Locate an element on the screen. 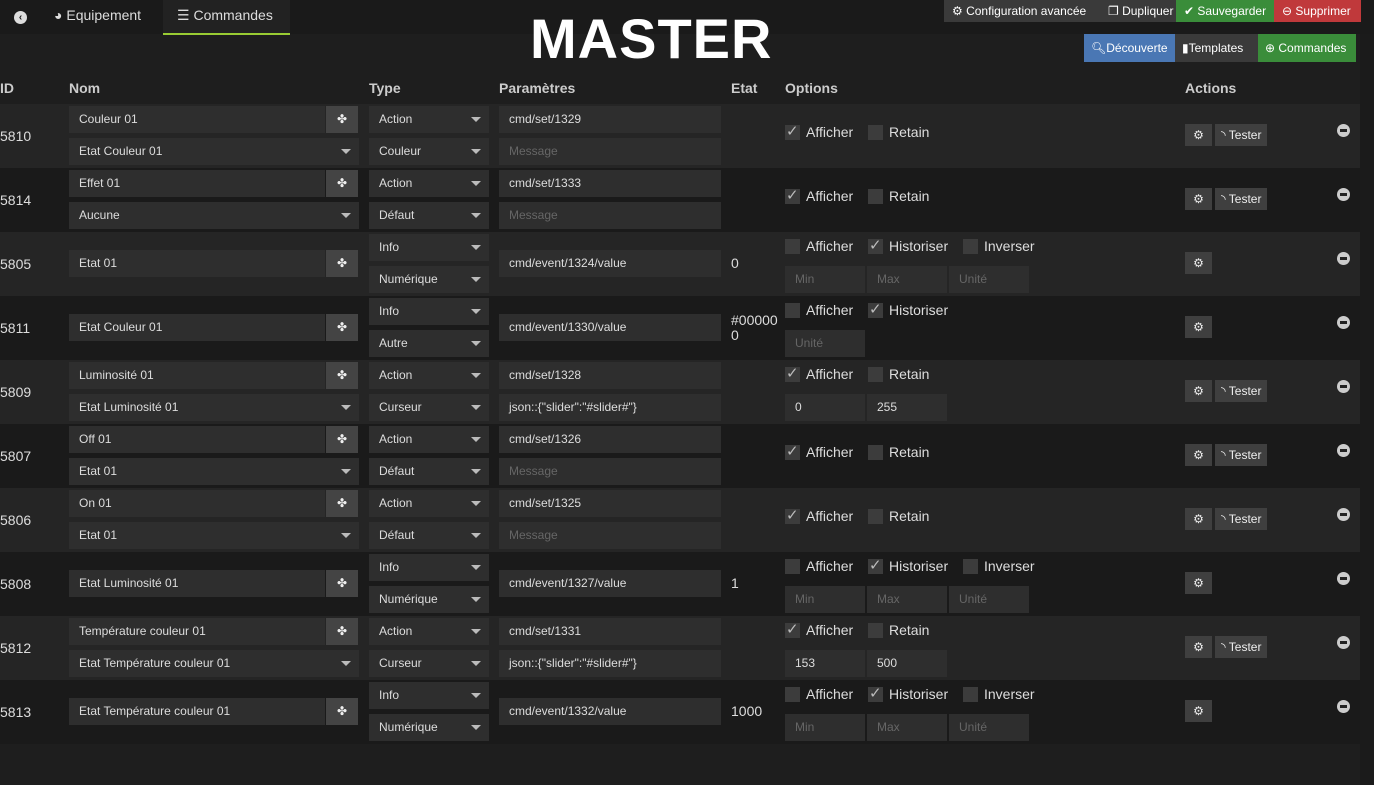  topic-input: cmd/set/1331 is located at coordinates (610, 631).